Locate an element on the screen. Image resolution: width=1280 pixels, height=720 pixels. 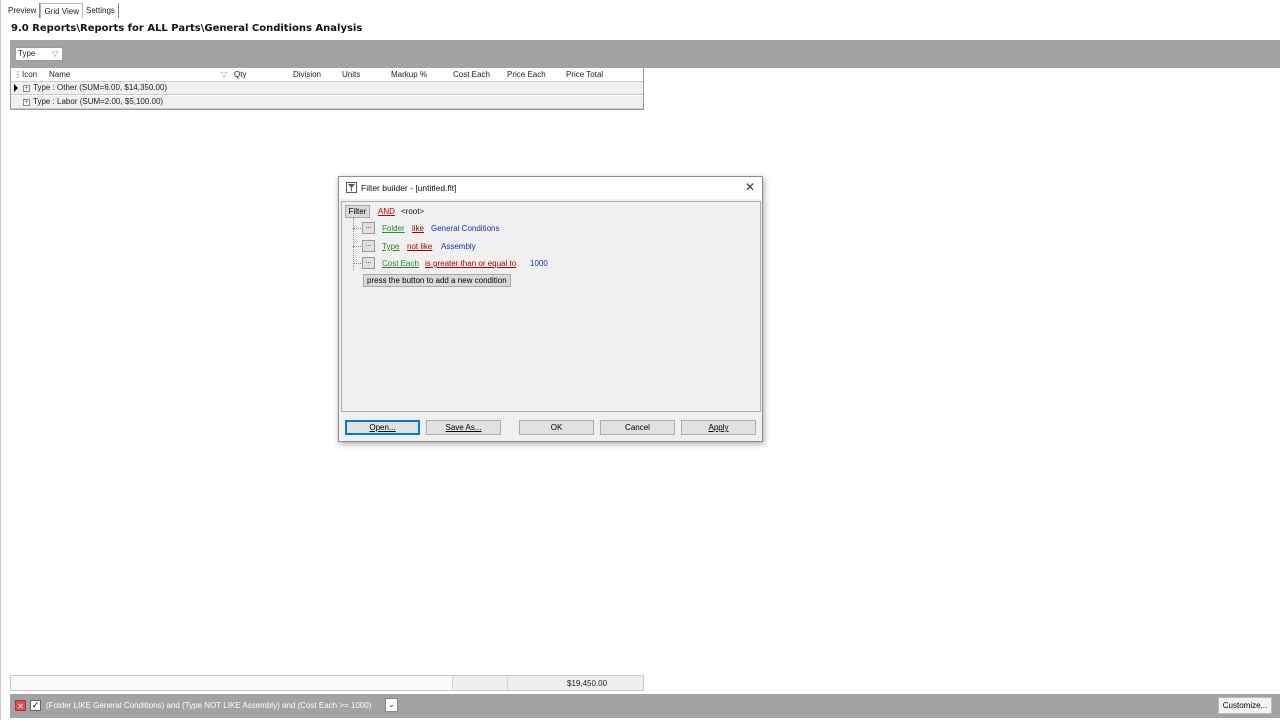
group-row: + Type : Labor (SUM=2.00, $5,100.00) is located at coordinates (327, 102).